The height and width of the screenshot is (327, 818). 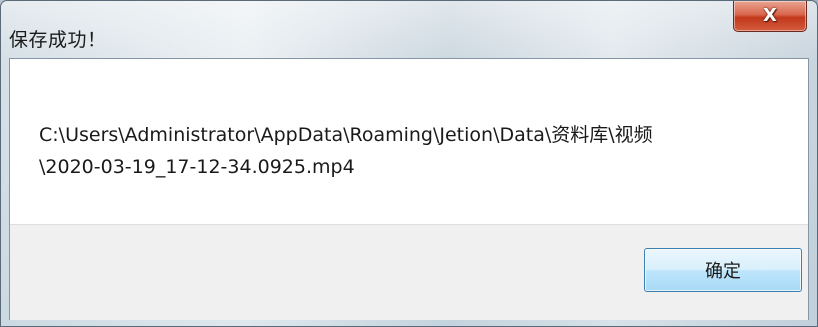 What do you see at coordinates (723, 270) in the screenshot?
I see `ok-button: 确定` at bounding box center [723, 270].